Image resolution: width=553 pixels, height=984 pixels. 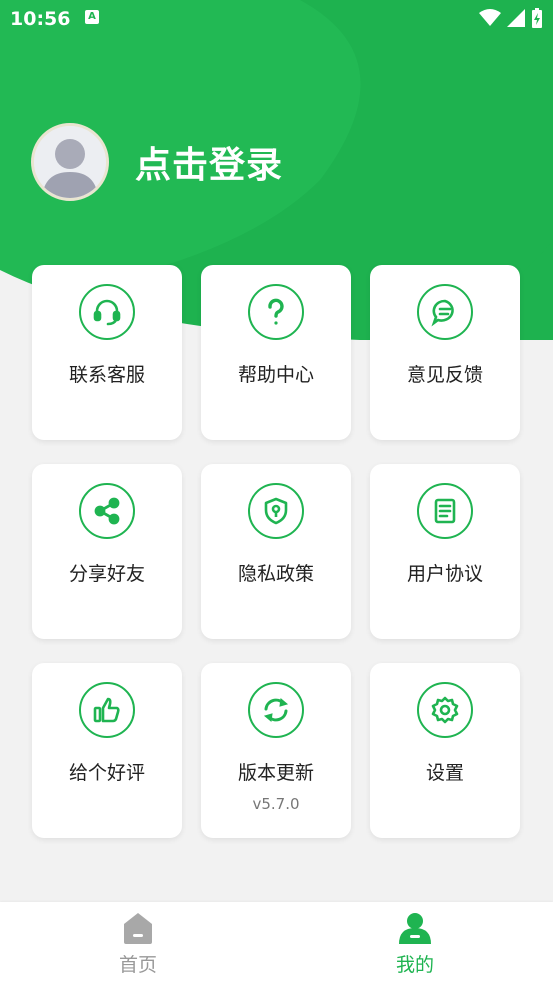 I want to click on signal-icon, so click(x=516, y=18).